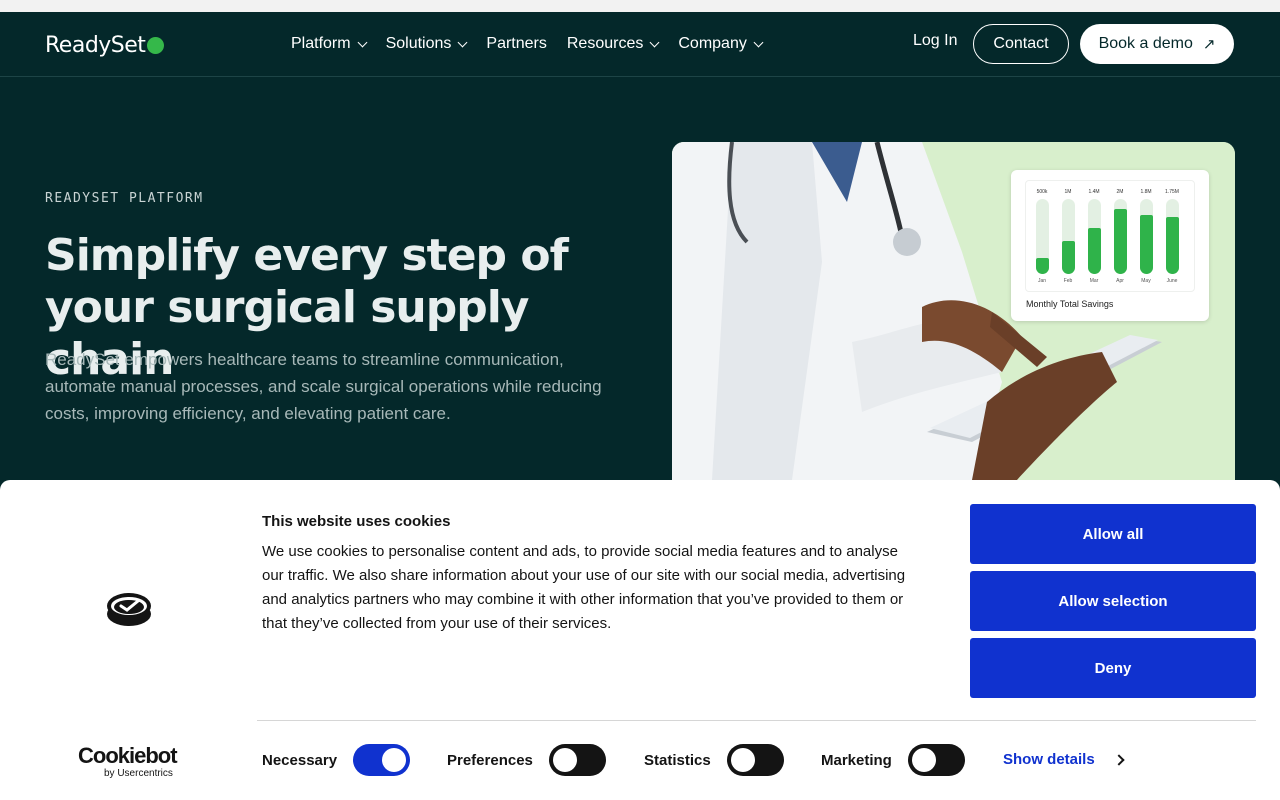 This screenshot has width=1280, height=800. I want to click on bar-month-label: Apr, so click(1120, 281).